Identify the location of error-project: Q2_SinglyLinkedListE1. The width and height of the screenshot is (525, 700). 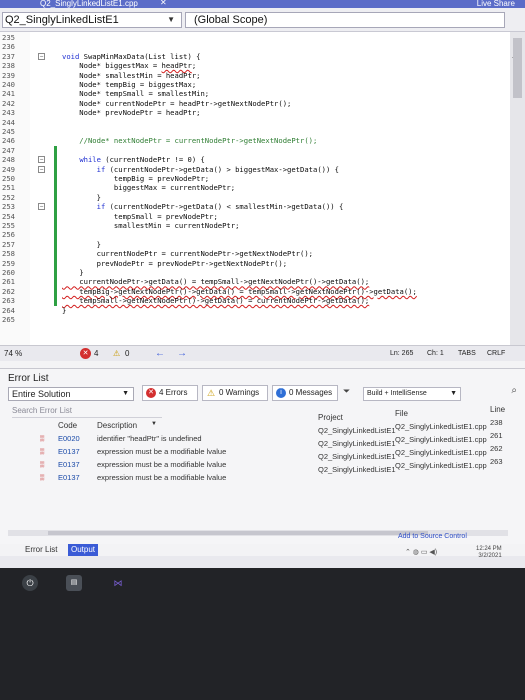
(357, 469).